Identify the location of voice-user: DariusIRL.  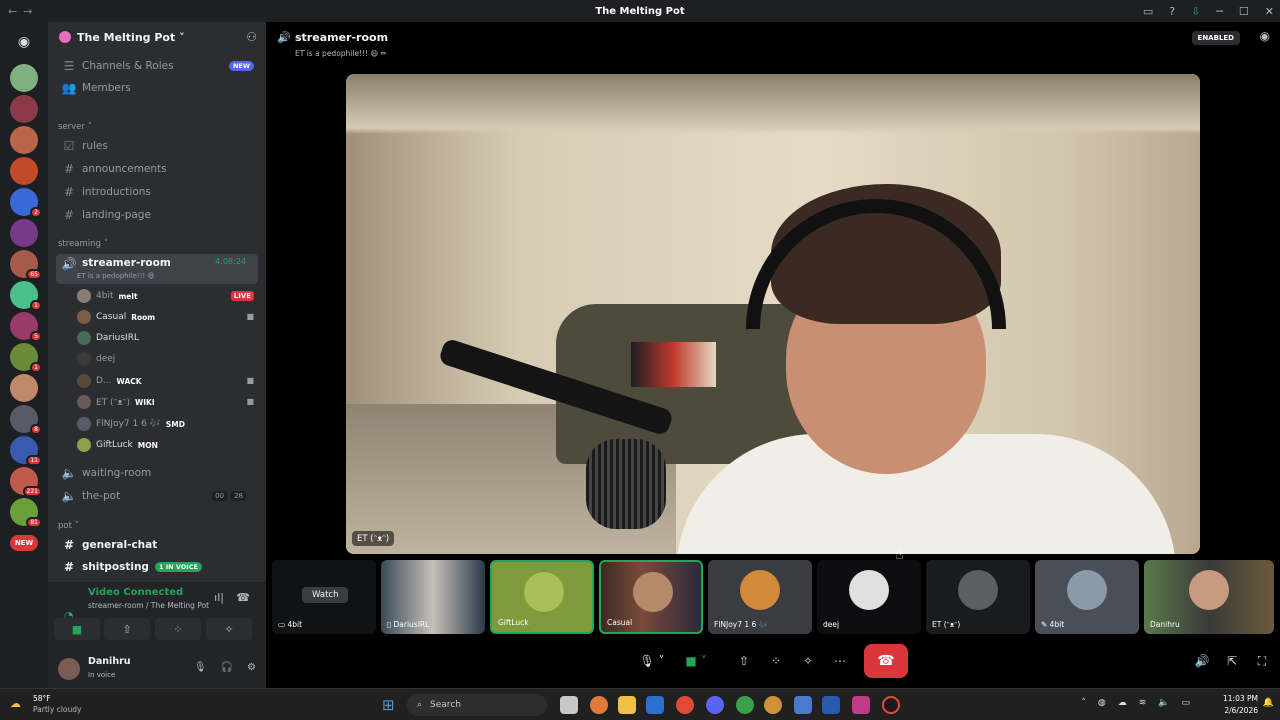
(108, 338).